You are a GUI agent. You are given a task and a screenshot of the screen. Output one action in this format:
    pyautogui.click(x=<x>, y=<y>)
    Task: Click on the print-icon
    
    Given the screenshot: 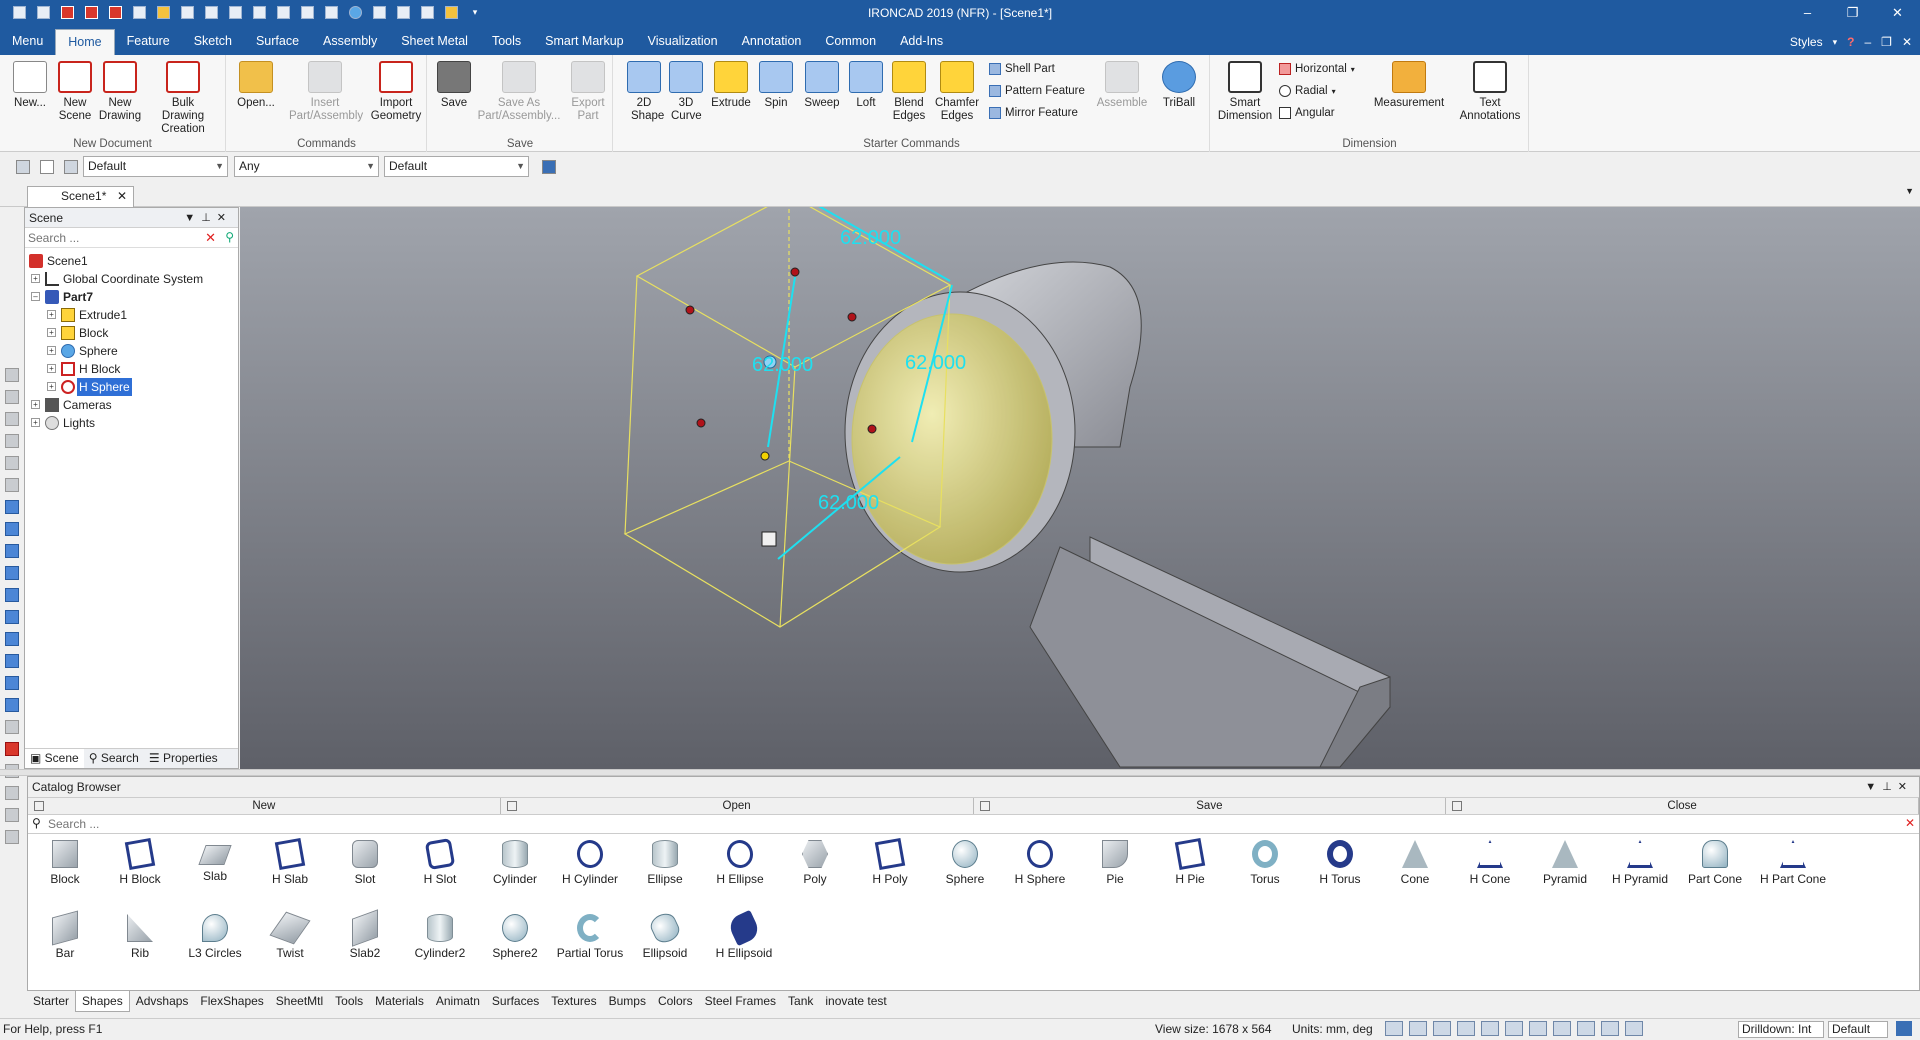 What is the action you would take?
    pyautogui.click(x=139, y=13)
    